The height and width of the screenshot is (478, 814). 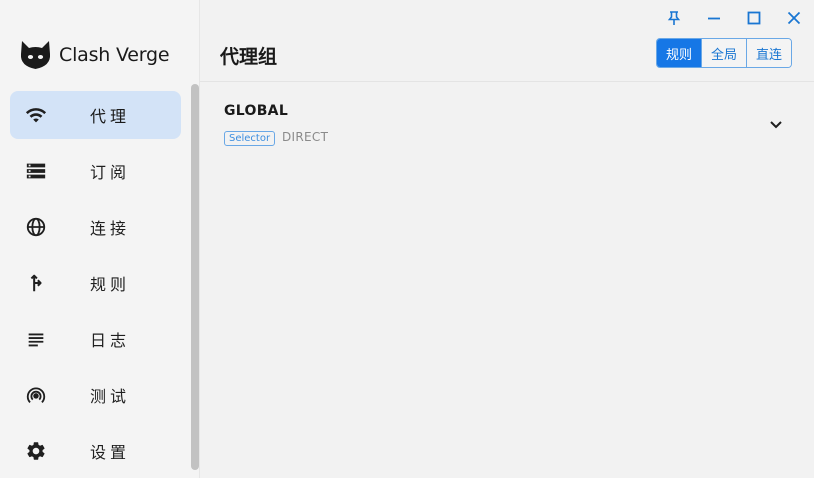 What do you see at coordinates (110, 116) in the screenshot?
I see `sidebar-item-label: 代理` at bounding box center [110, 116].